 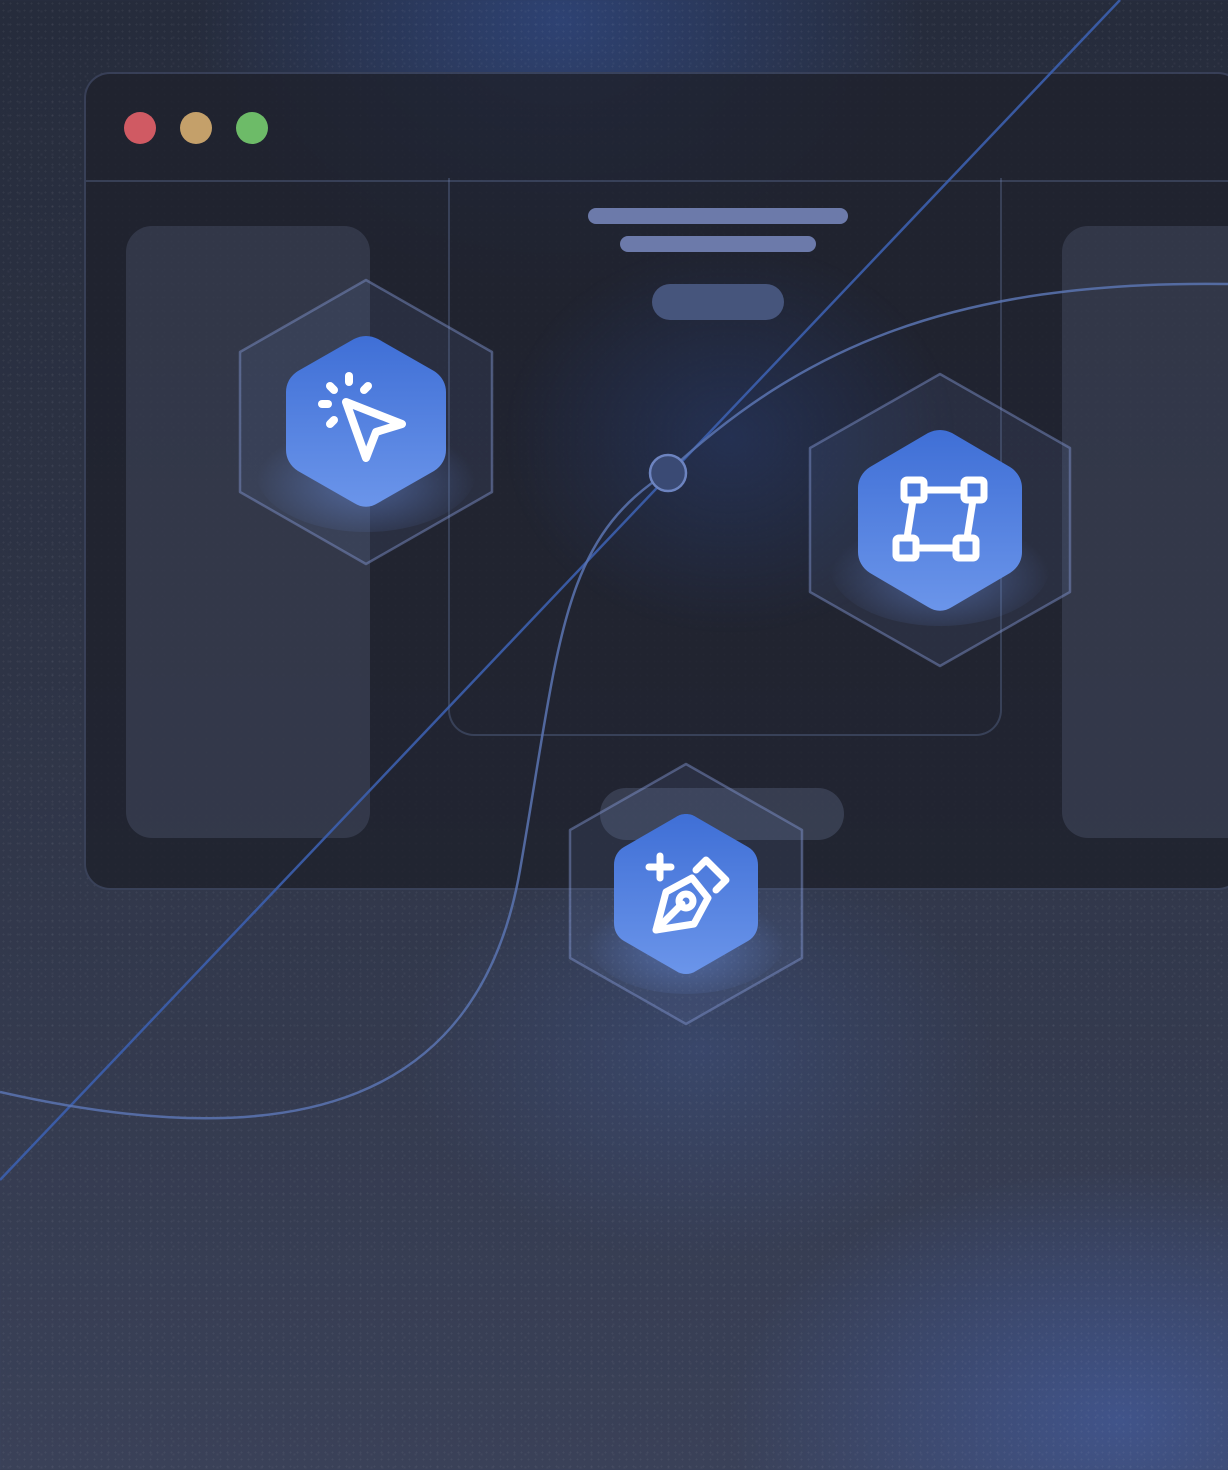 I want to click on transform-tool-hex, so click(x=940, y=520).